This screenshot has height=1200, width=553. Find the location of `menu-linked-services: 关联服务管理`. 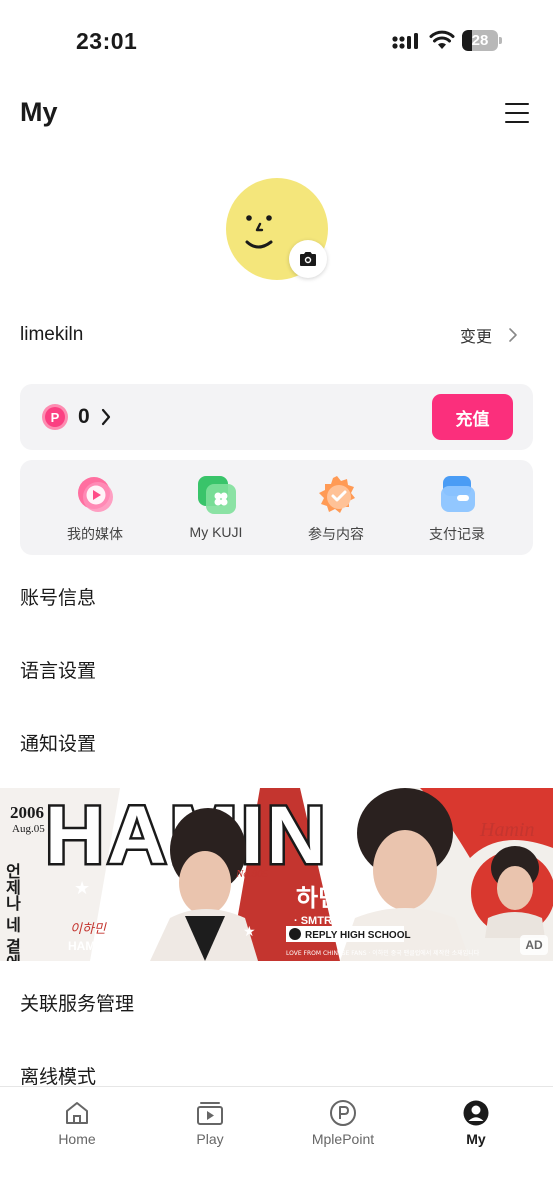

menu-linked-services: 关联服务管理 is located at coordinates (276, 1005).